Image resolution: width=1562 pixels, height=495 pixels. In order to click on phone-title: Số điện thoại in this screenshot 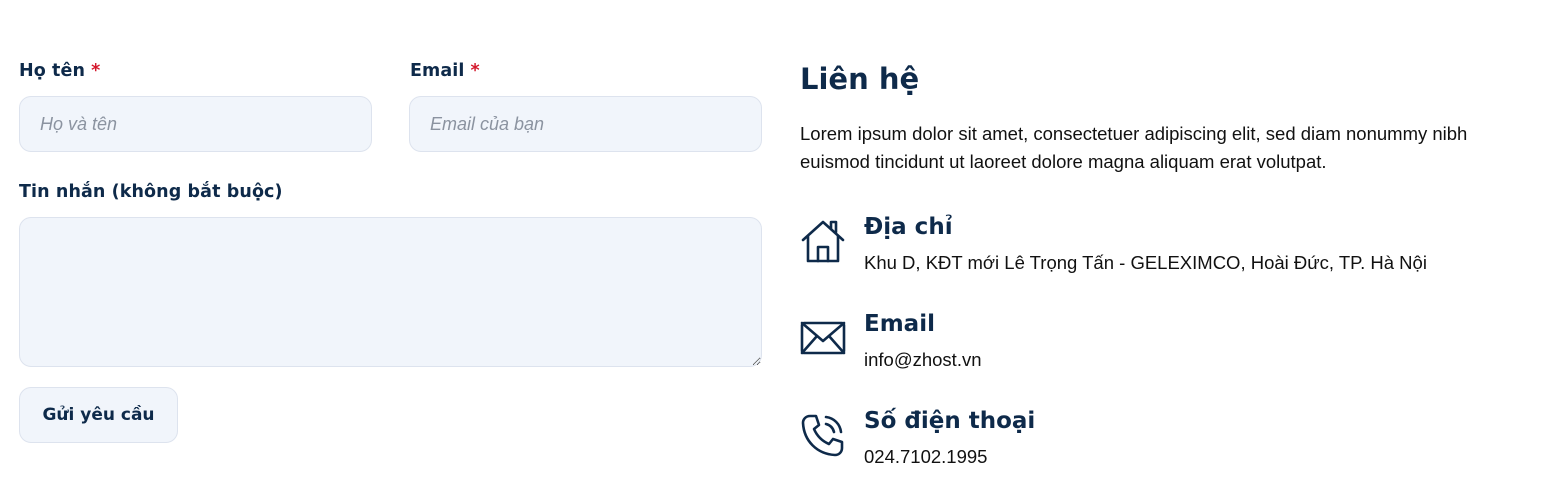, I will do `click(950, 421)`.